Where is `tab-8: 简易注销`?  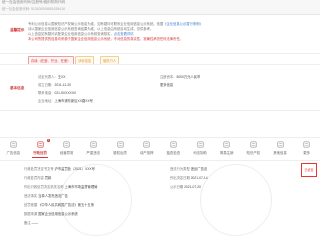
tab-8: 简易注销 is located at coordinates (227, 147).